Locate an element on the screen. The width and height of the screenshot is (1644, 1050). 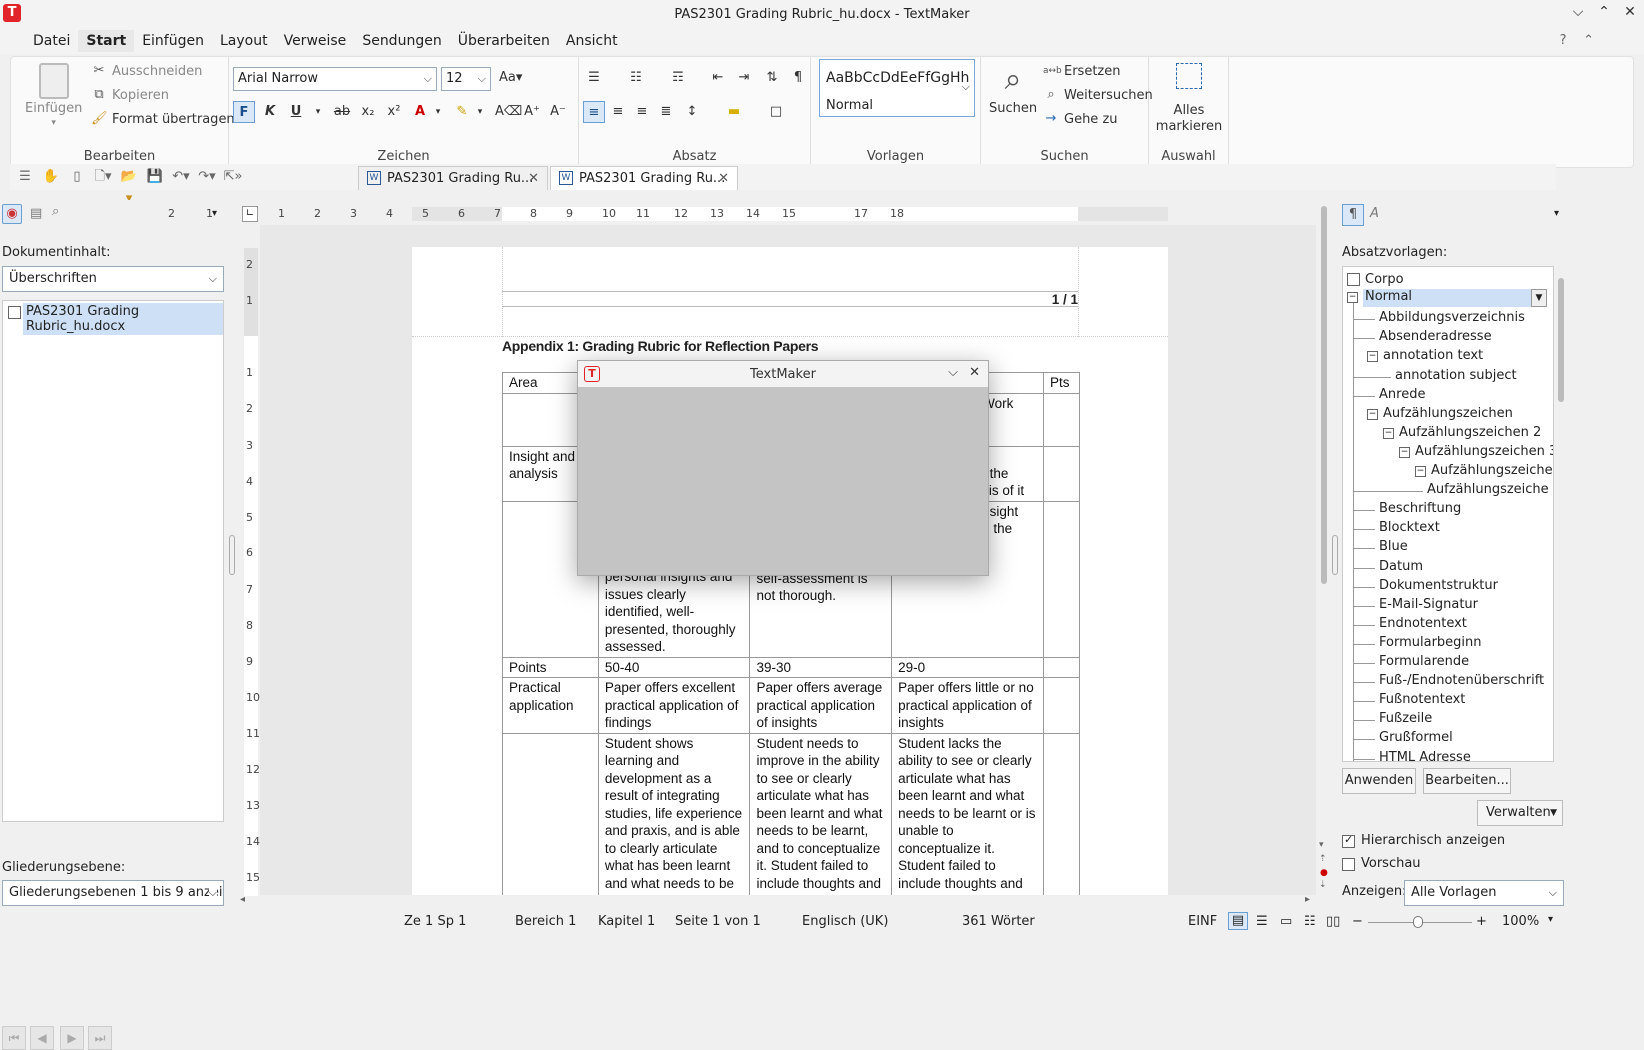
menu-layout: Layout is located at coordinates (244, 41).